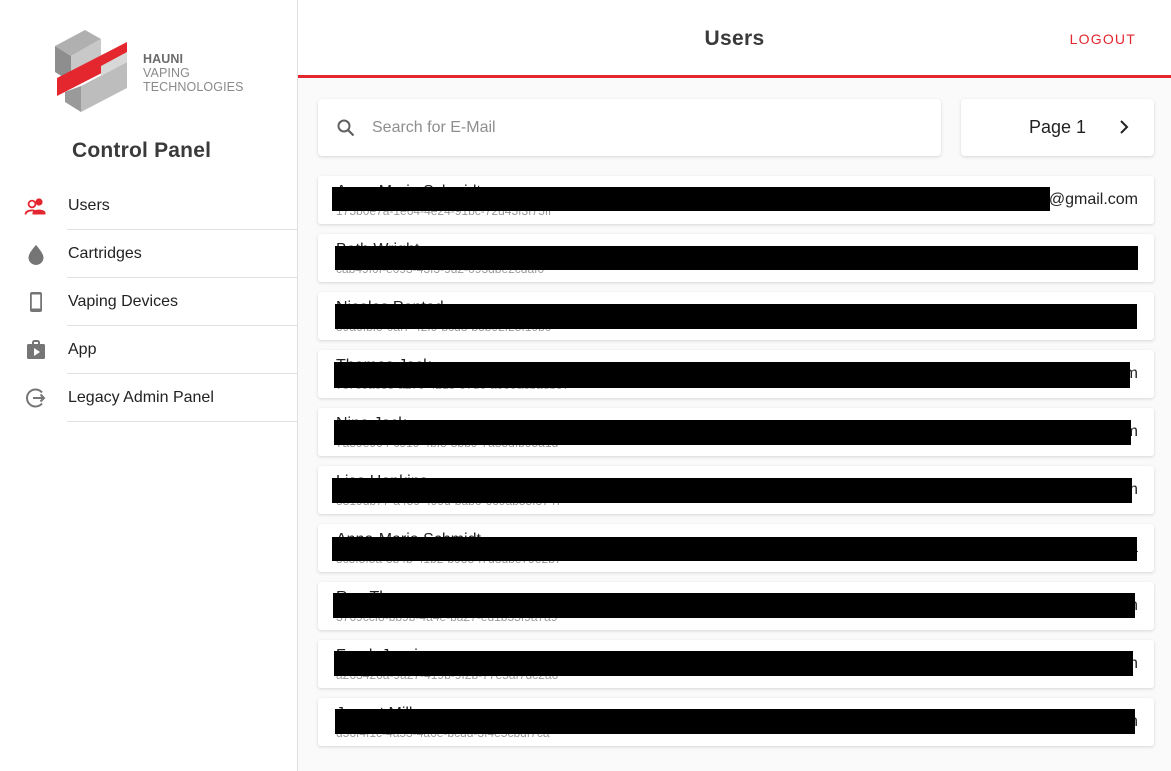 The height and width of the screenshot is (771, 1171). I want to click on sidebar-item-label: Vaping Devices, so click(123, 301).